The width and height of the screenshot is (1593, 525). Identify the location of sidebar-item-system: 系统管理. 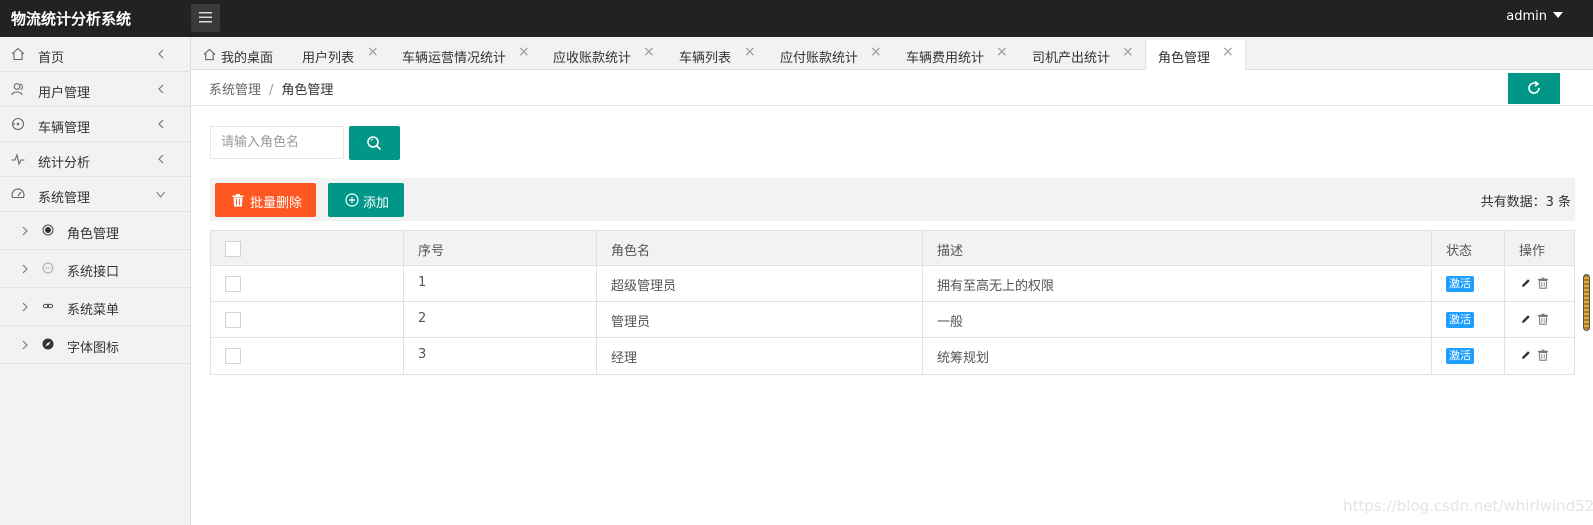
(95, 194).